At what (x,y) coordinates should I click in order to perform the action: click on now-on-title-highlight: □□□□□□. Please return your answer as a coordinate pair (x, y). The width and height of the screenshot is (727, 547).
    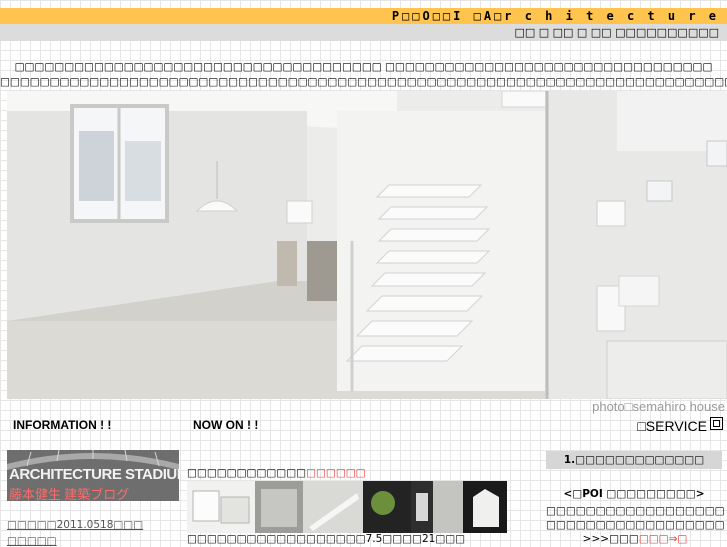
    Looking at the image, I should click on (336, 473).